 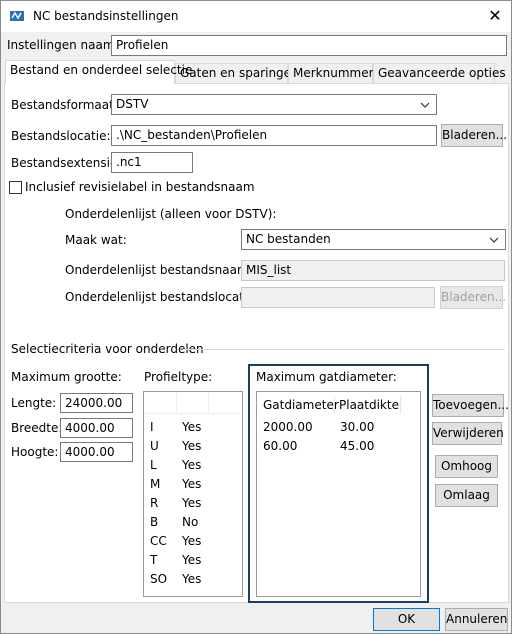 What do you see at coordinates (106, 16) in the screenshot?
I see `window-title: NC bestandsinstellingen` at bounding box center [106, 16].